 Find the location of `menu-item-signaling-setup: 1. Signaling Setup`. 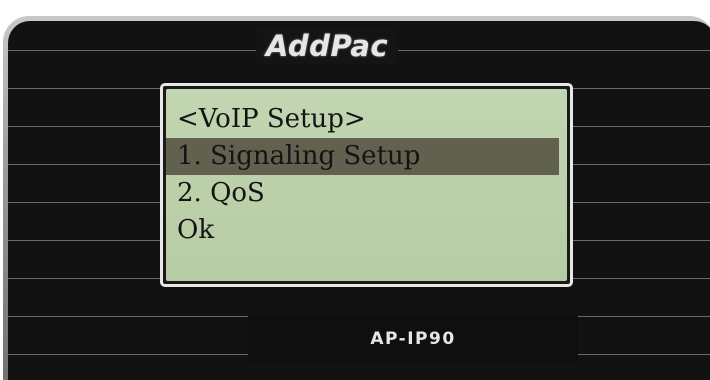

menu-item-signaling-setup: 1. Signaling Setup is located at coordinates (362, 156).